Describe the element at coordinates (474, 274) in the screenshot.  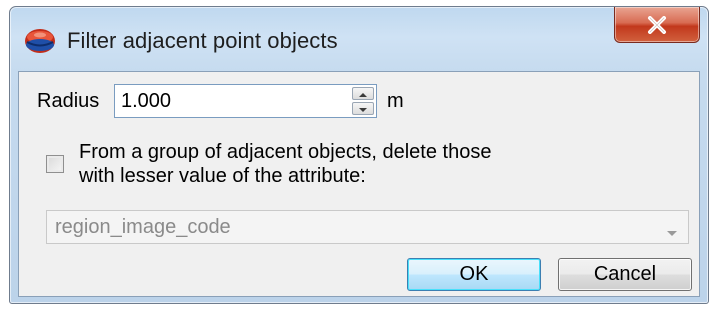
I see `ok-button: OK` at that location.